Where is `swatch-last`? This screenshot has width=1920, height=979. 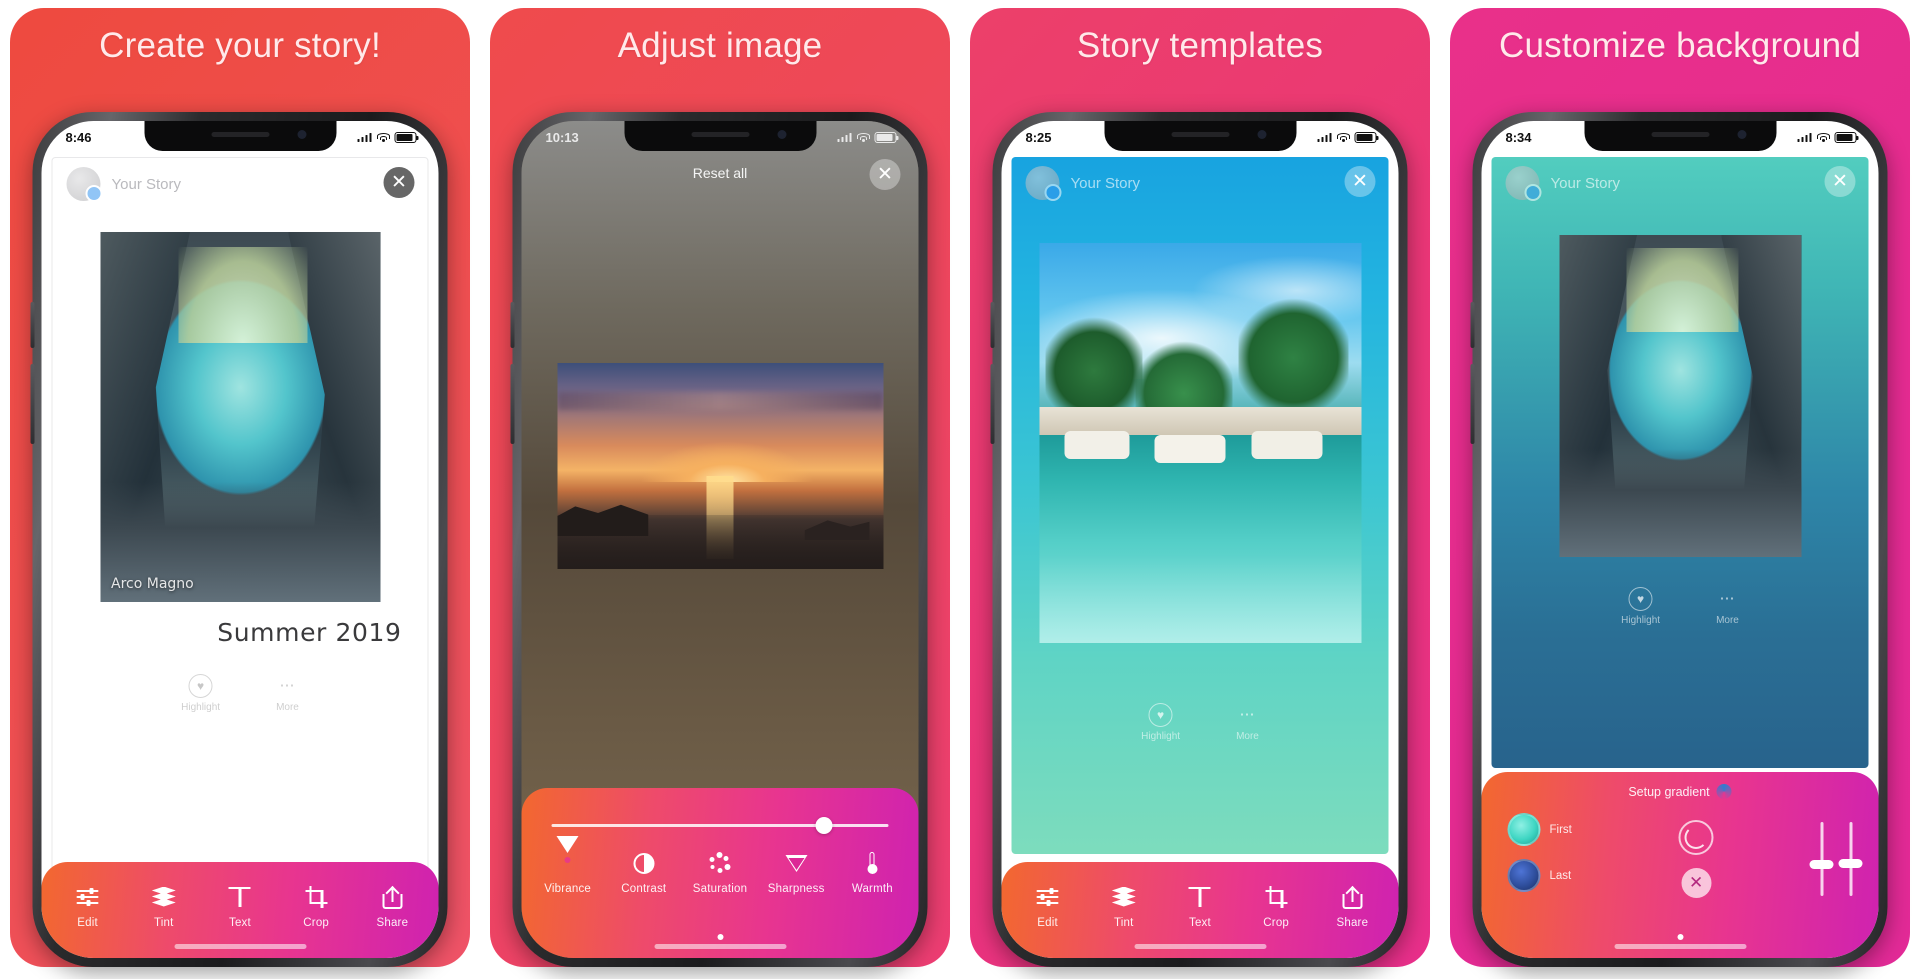
swatch-last is located at coordinates (1524, 875).